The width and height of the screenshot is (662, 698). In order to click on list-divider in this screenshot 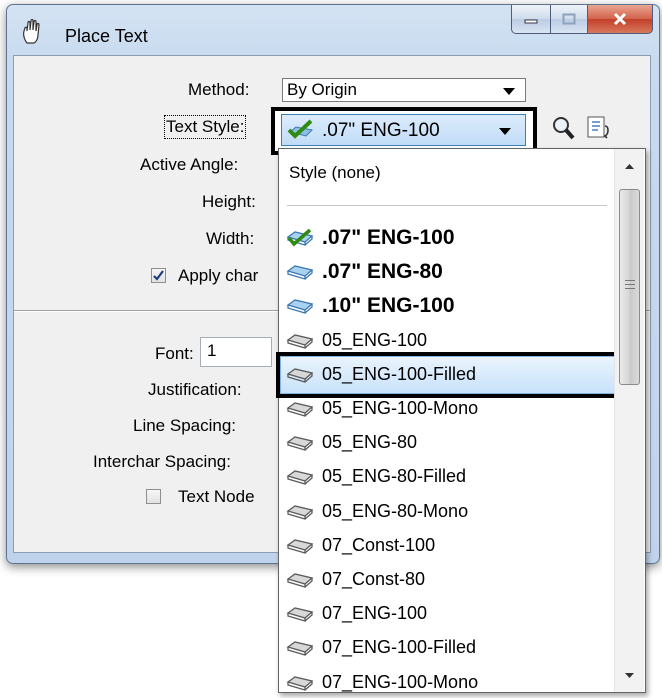, I will do `click(447, 205)`.